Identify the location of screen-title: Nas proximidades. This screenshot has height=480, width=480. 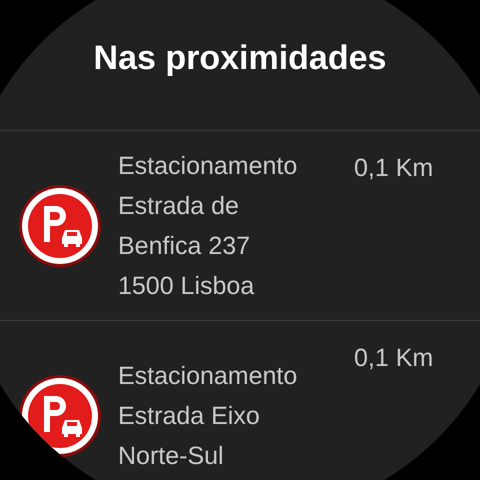
(240, 58).